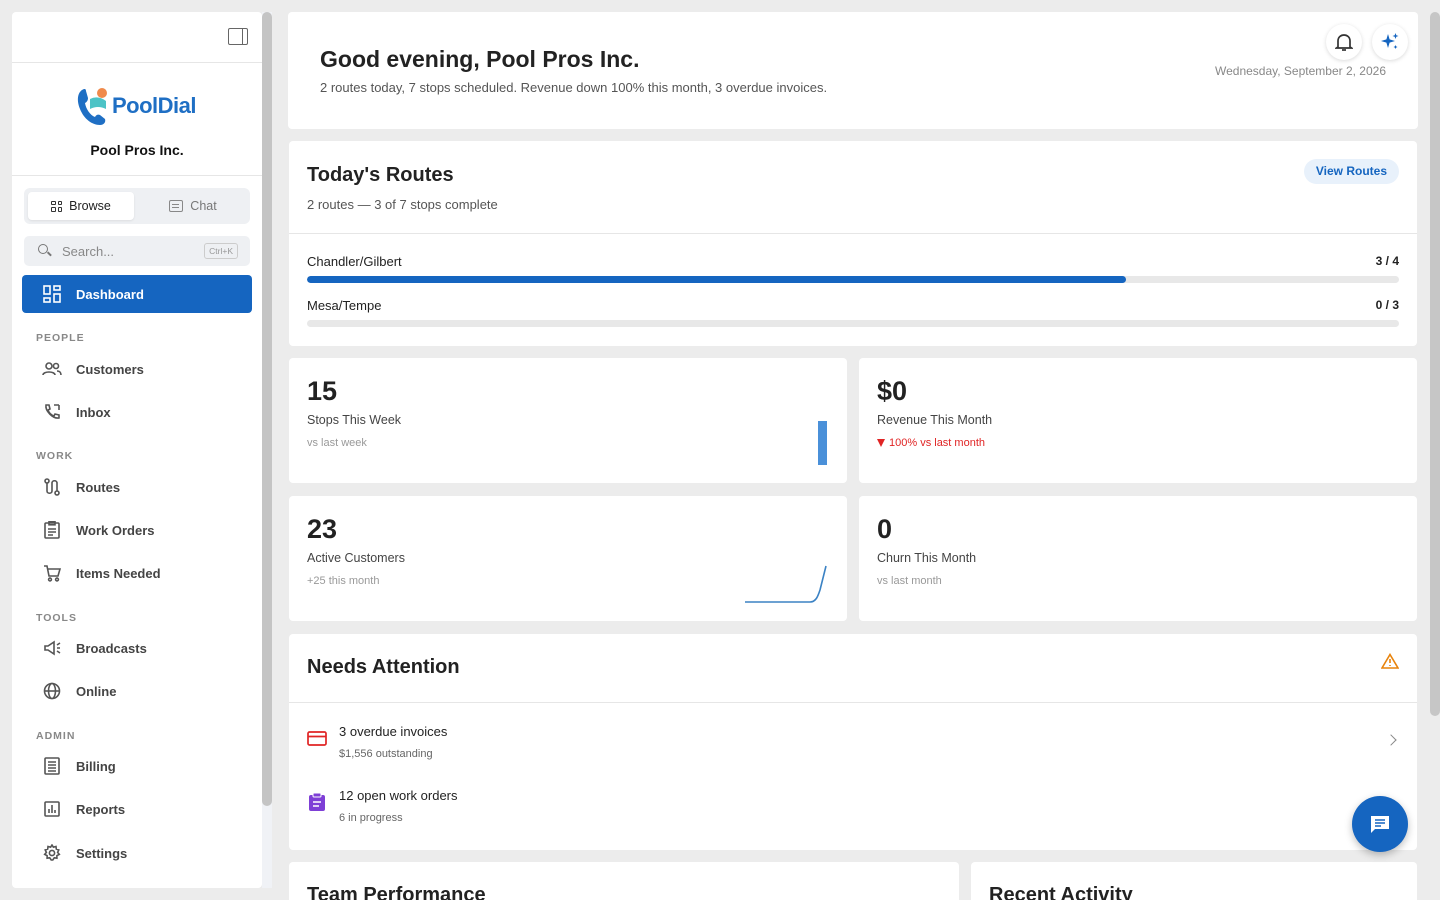  I want to click on sidebar-item-label: Work Orders, so click(115, 530).